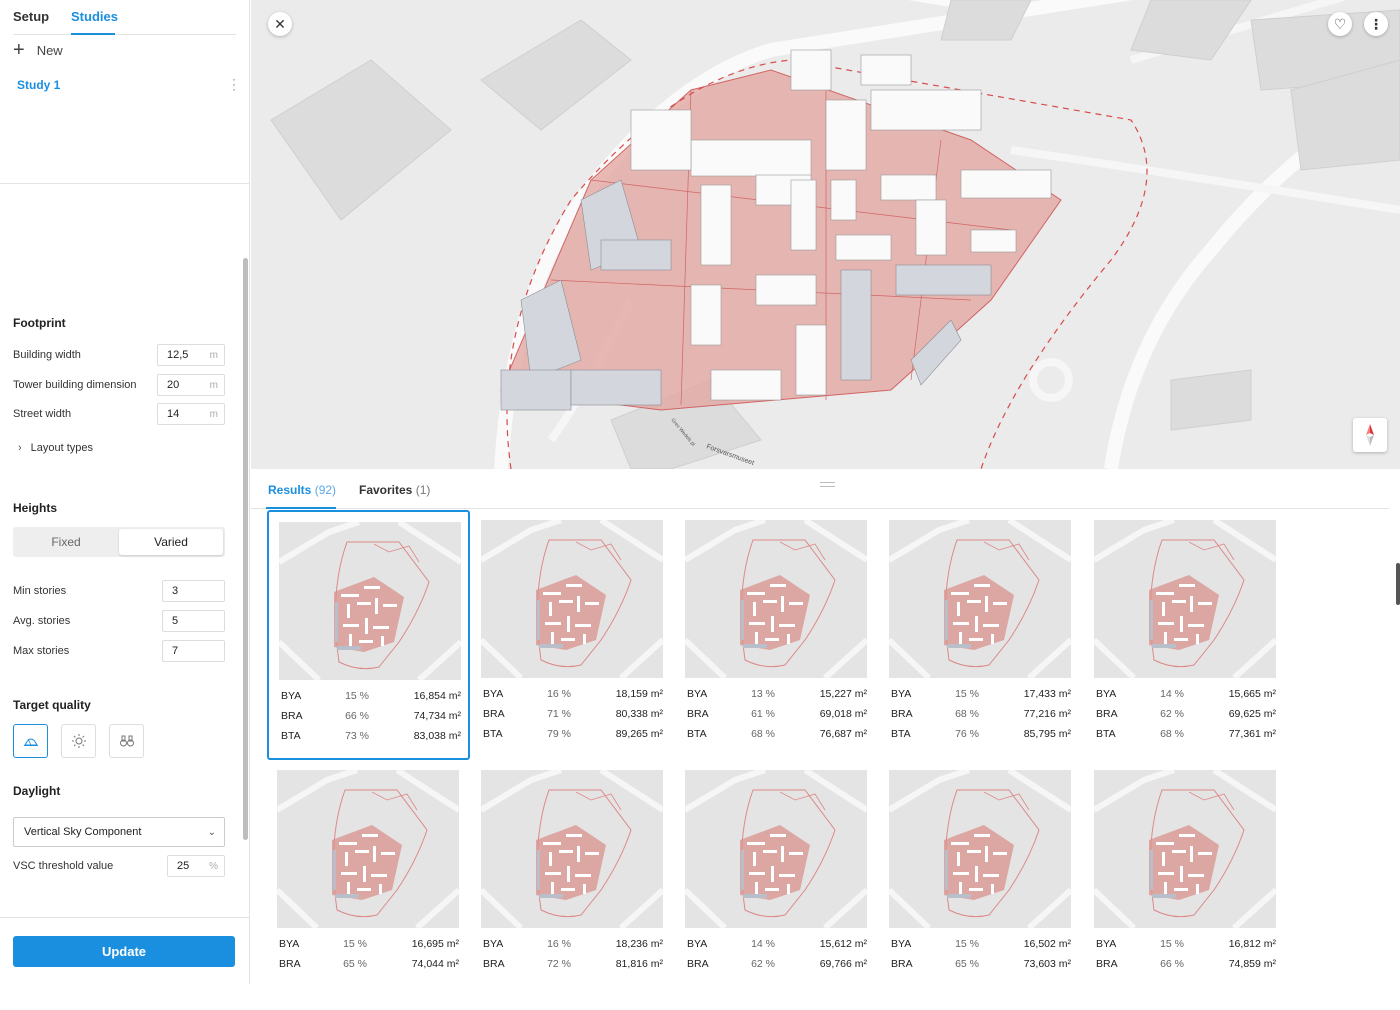 Image resolution: width=1400 pixels, height=1010 pixels. What do you see at coordinates (369, 965) in the screenshot?
I see `metric-row-bra: BRA 65 % 74,044 m²` at bounding box center [369, 965].